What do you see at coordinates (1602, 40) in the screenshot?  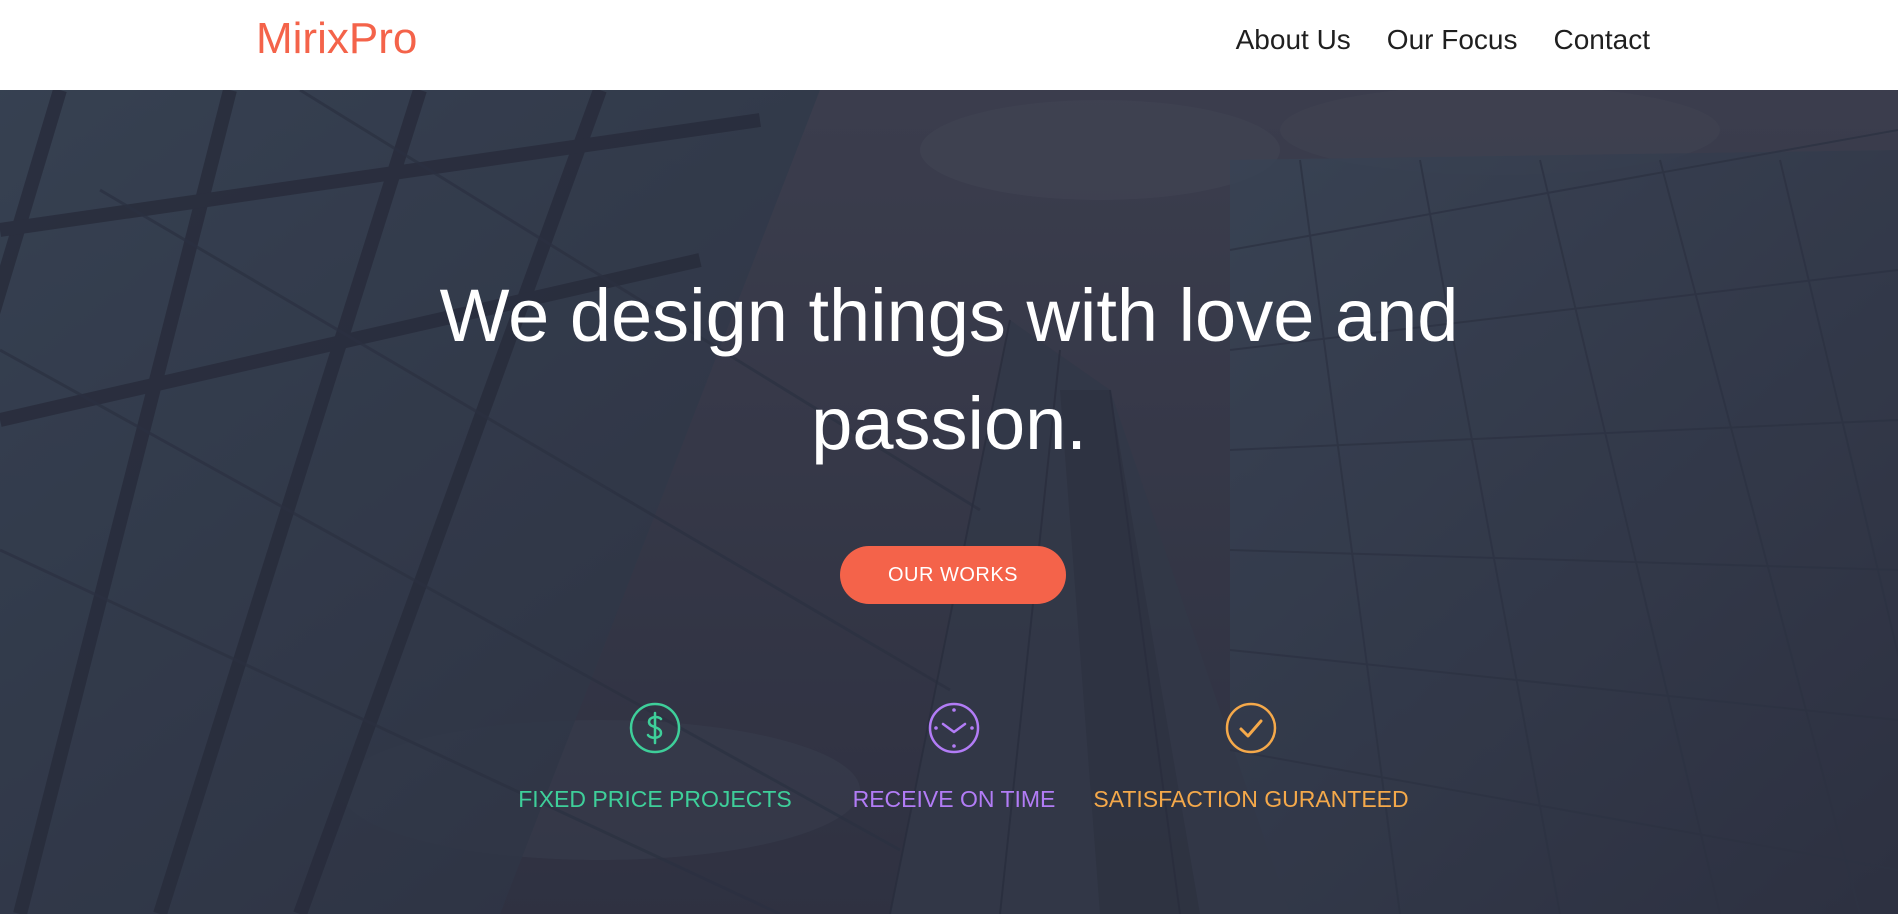 I see `nav-link-contact: Contact` at bounding box center [1602, 40].